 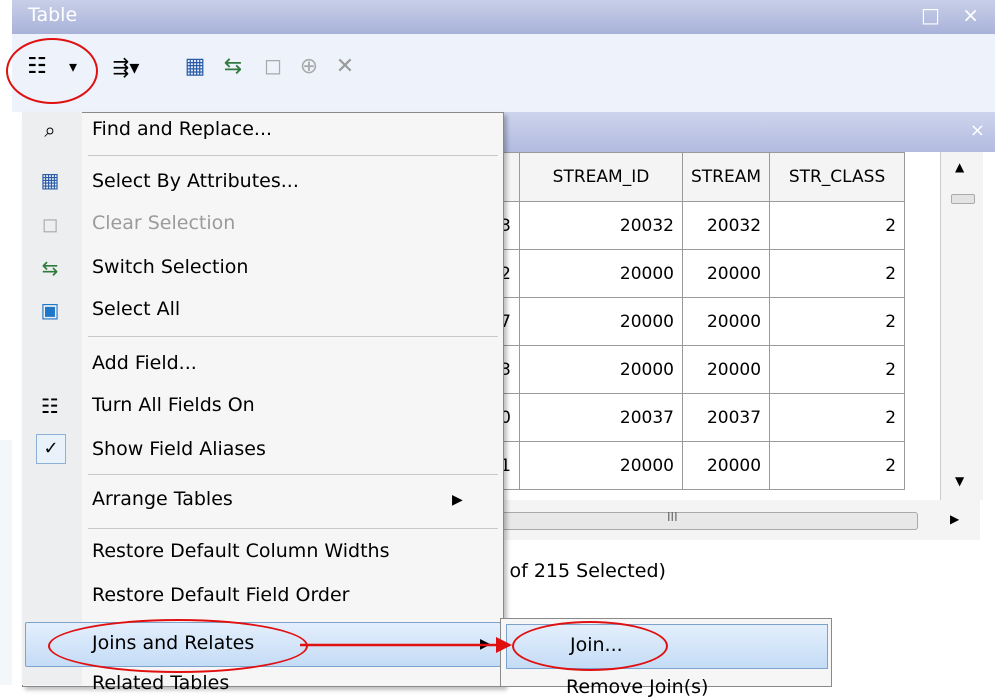 I want to click on check-icon: ✓, so click(x=51, y=449).